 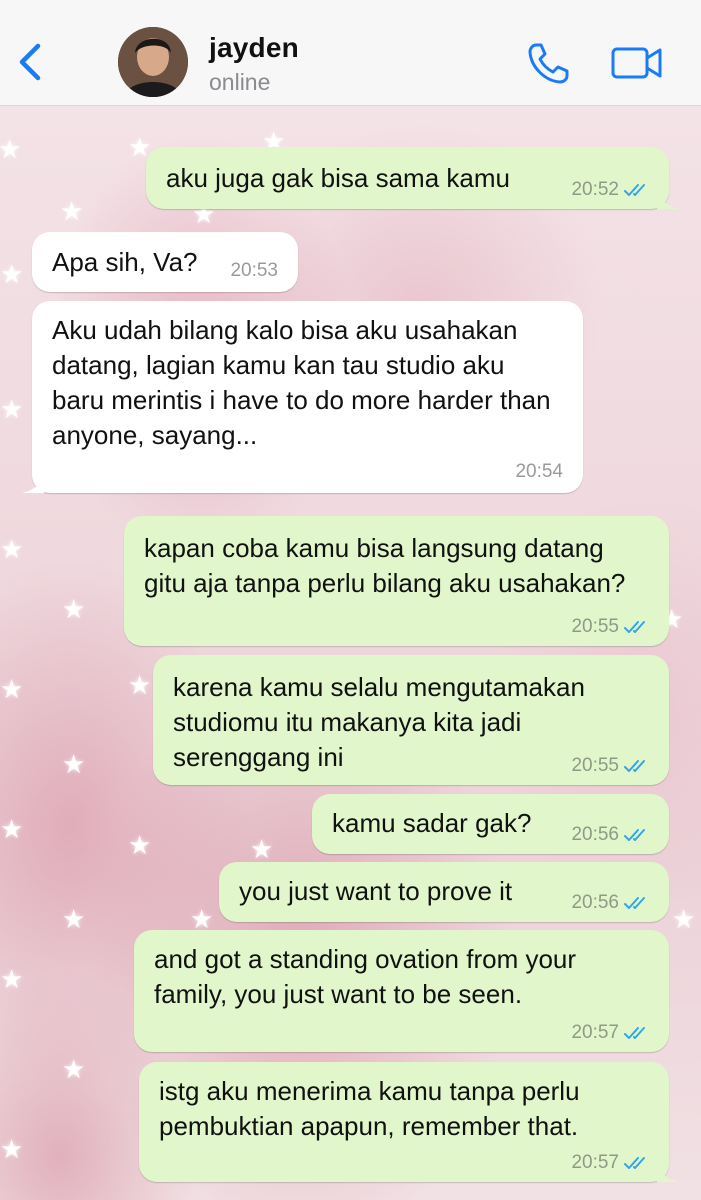 I want to click on message-bubble-incoming: Apa sih, Va? 20:53, so click(x=165, y=262).